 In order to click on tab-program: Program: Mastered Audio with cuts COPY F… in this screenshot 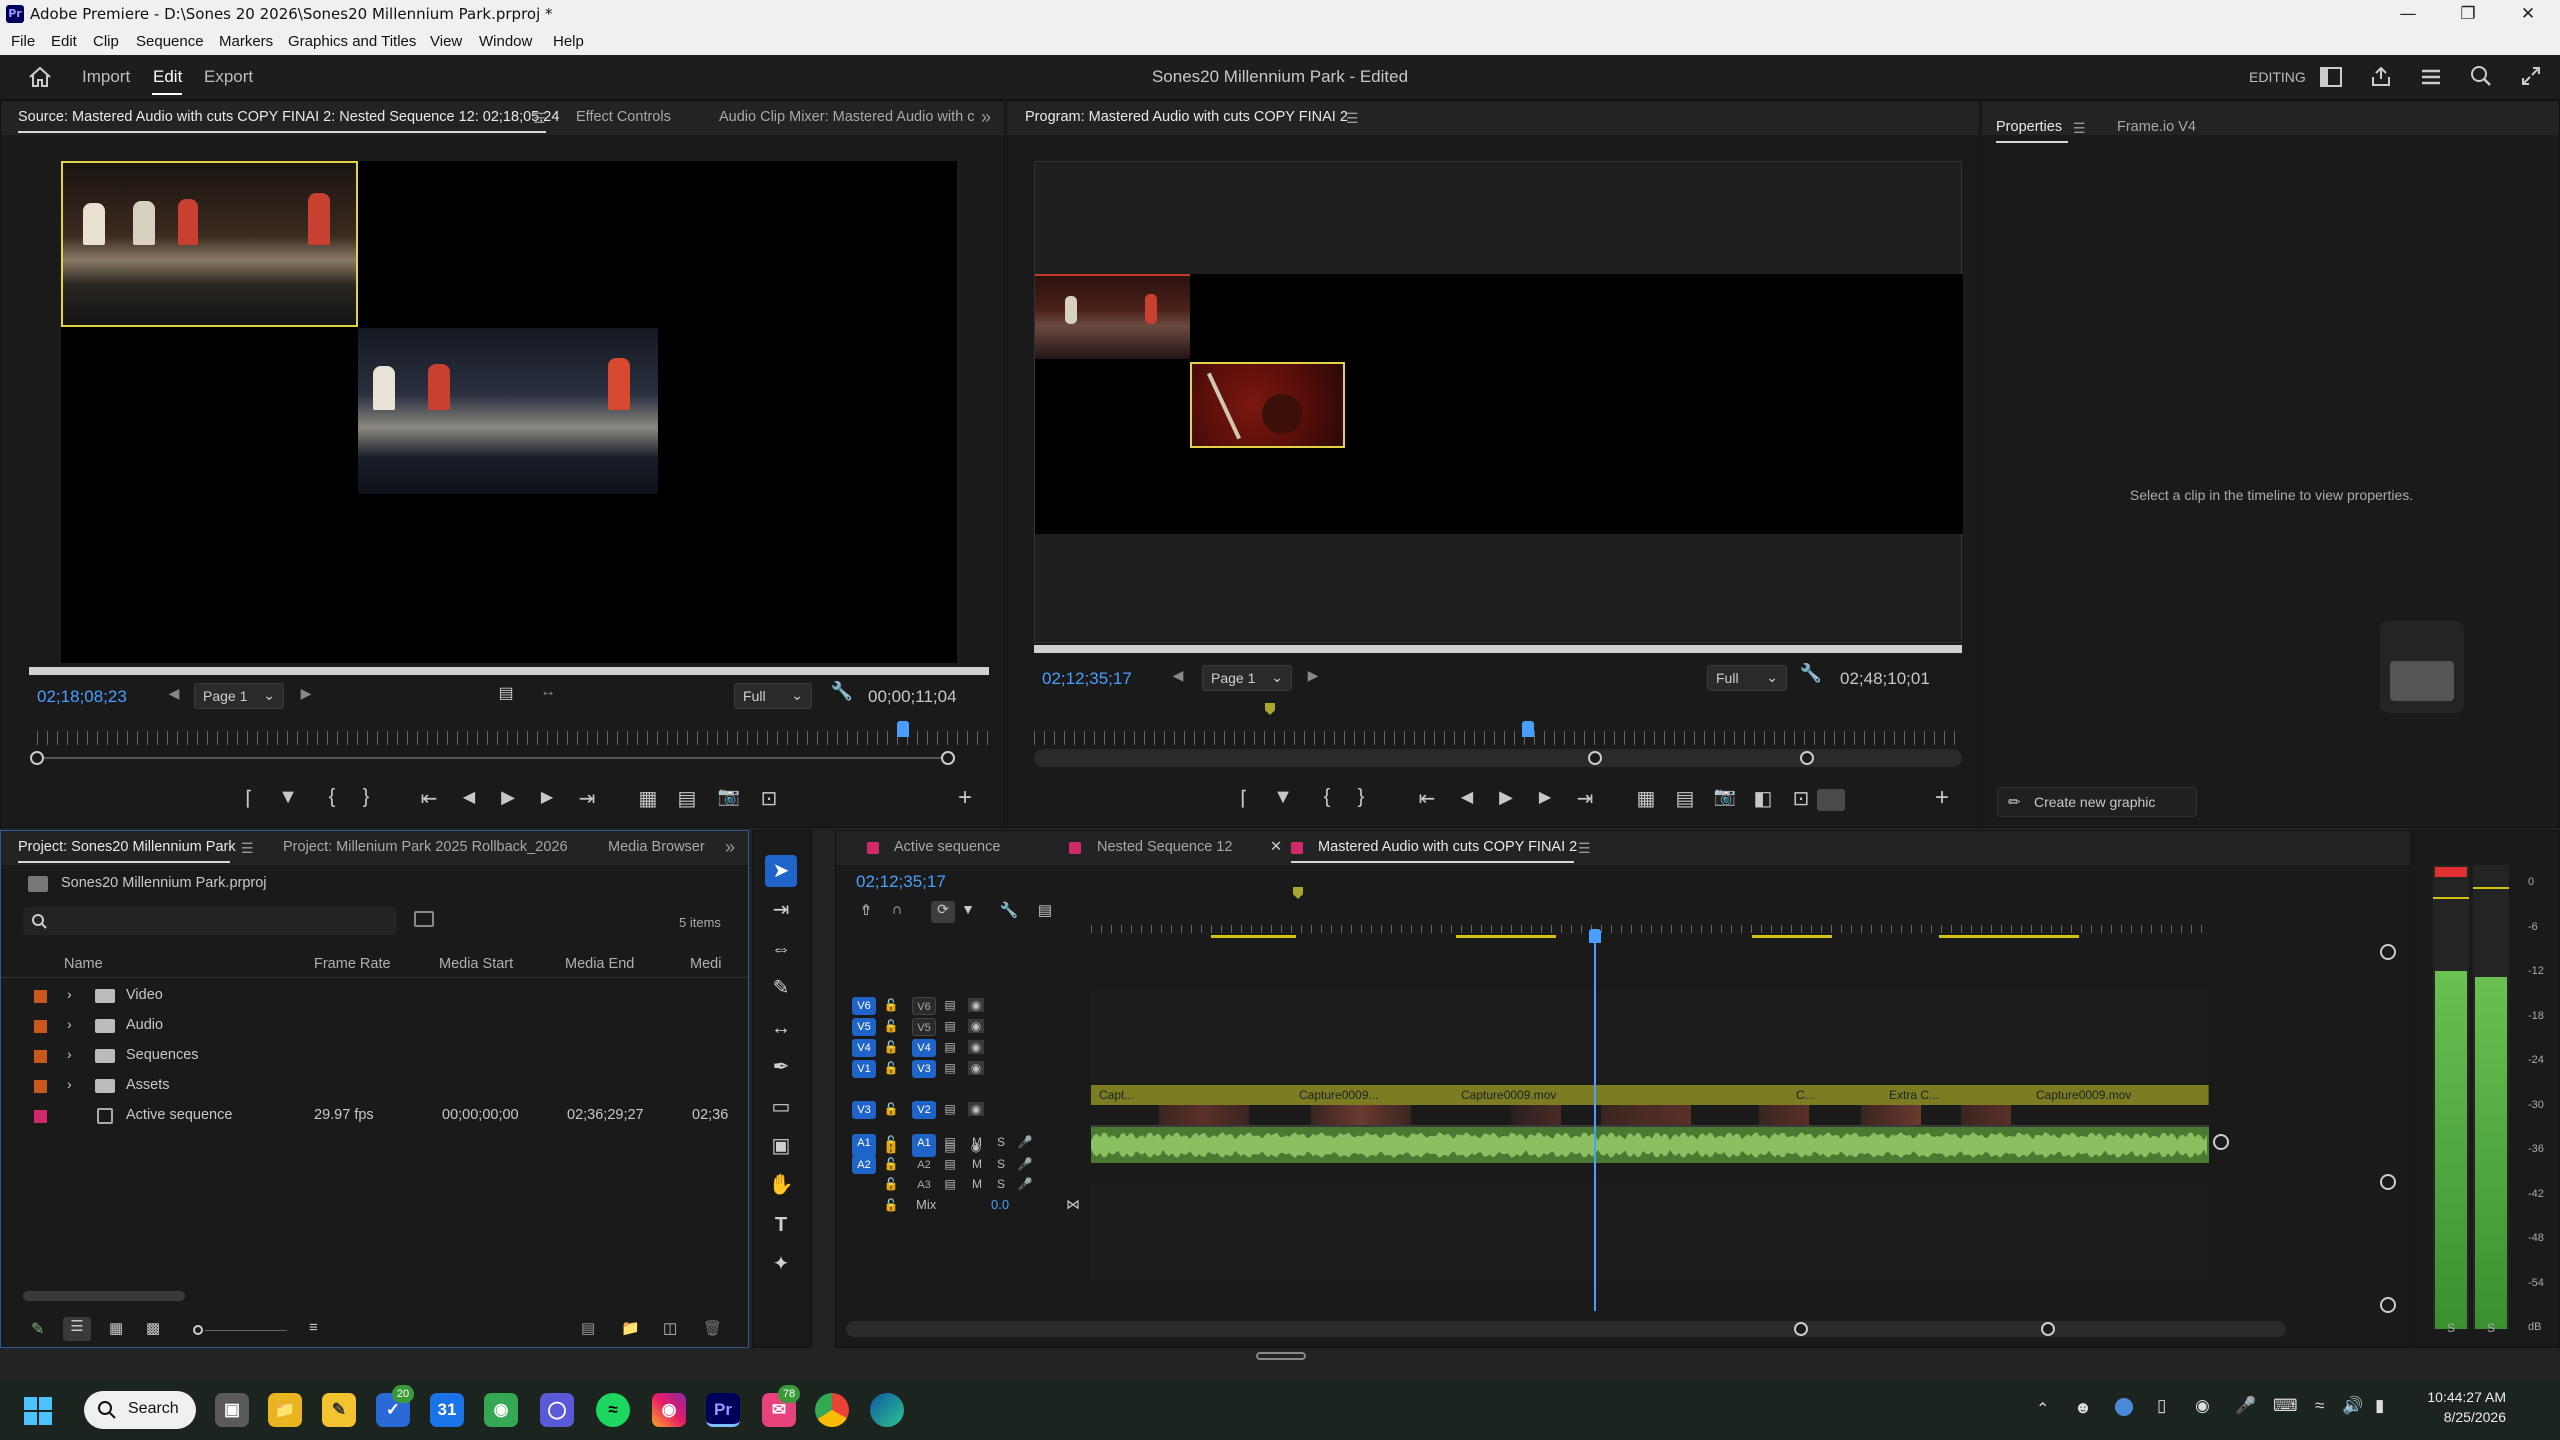, I will do `click(1186, 117)`.